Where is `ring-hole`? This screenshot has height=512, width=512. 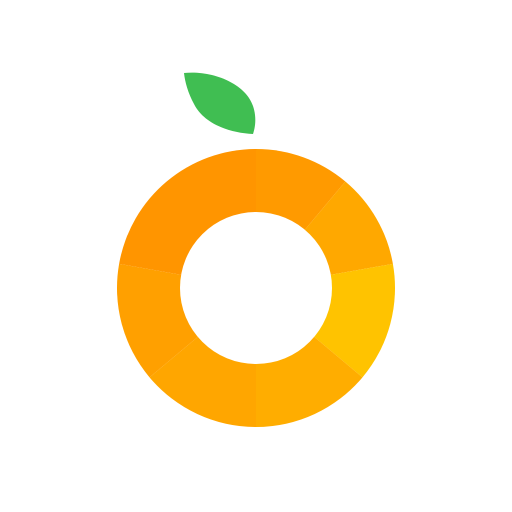
ring-hole is located at coordinates (256, 288).